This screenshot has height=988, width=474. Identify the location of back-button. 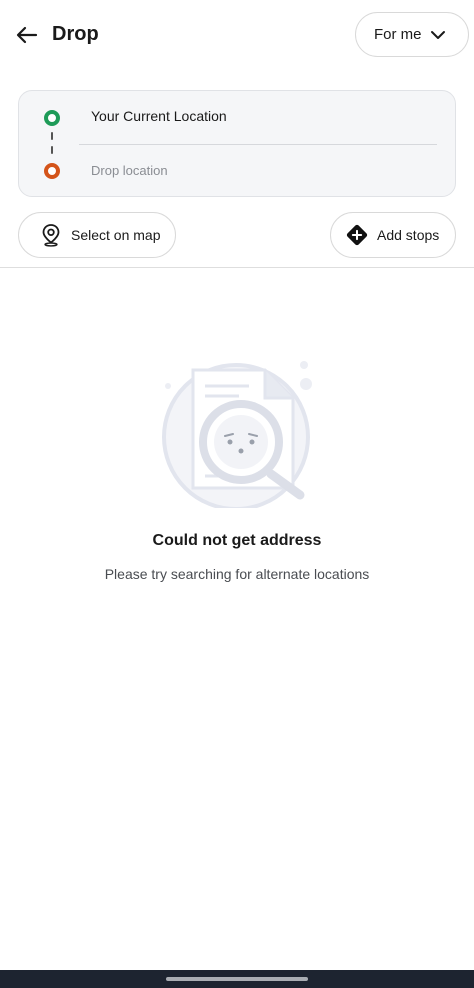
(27, 35).